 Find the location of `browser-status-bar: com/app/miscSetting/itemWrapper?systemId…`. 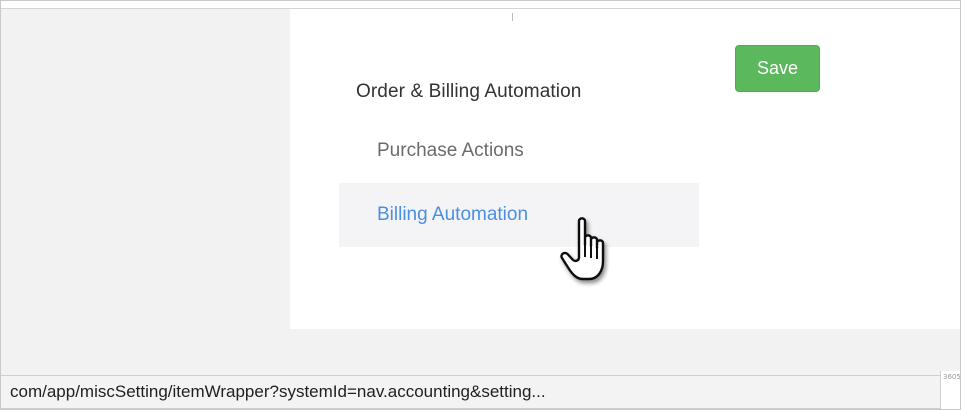

browser-status-bar: com/app/miscSetting/itemWrapper?systemId… is located at coordinates (481, 390).